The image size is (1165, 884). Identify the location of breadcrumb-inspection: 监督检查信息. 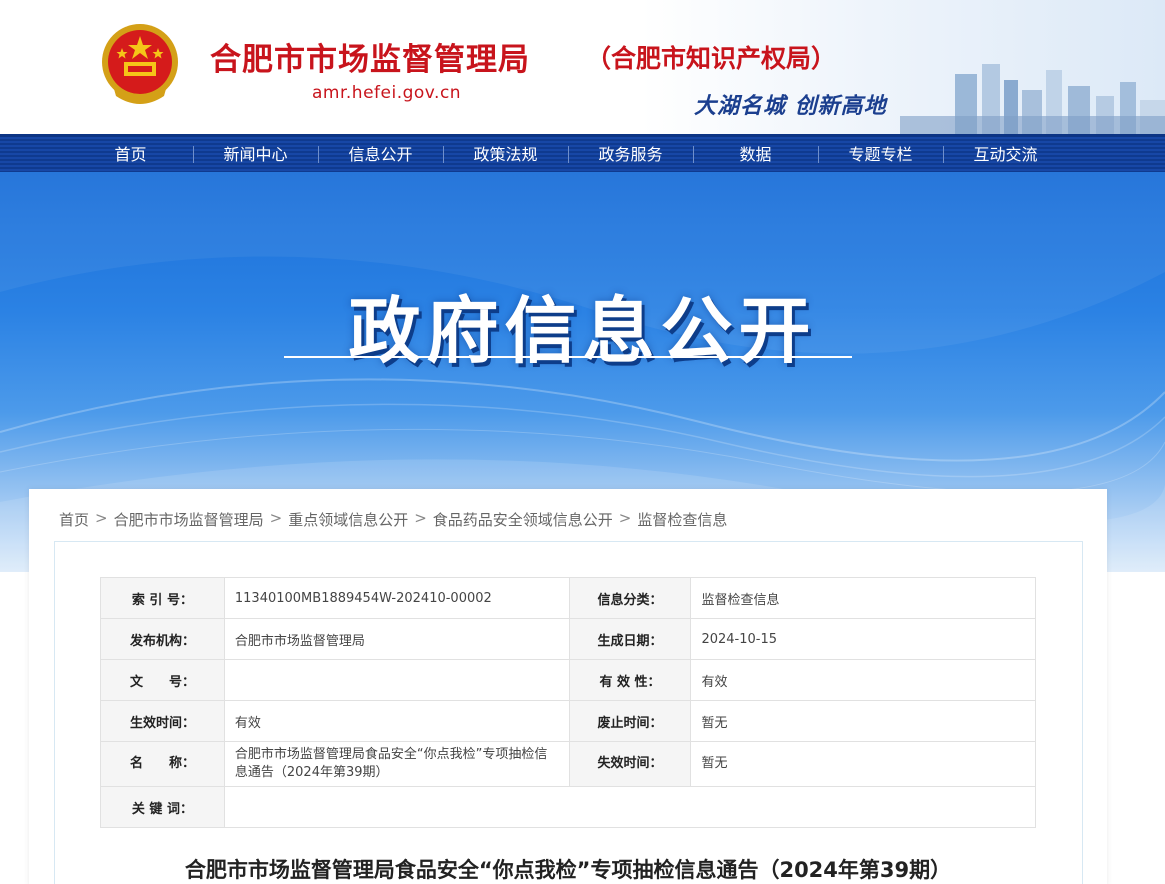
(682, 519).